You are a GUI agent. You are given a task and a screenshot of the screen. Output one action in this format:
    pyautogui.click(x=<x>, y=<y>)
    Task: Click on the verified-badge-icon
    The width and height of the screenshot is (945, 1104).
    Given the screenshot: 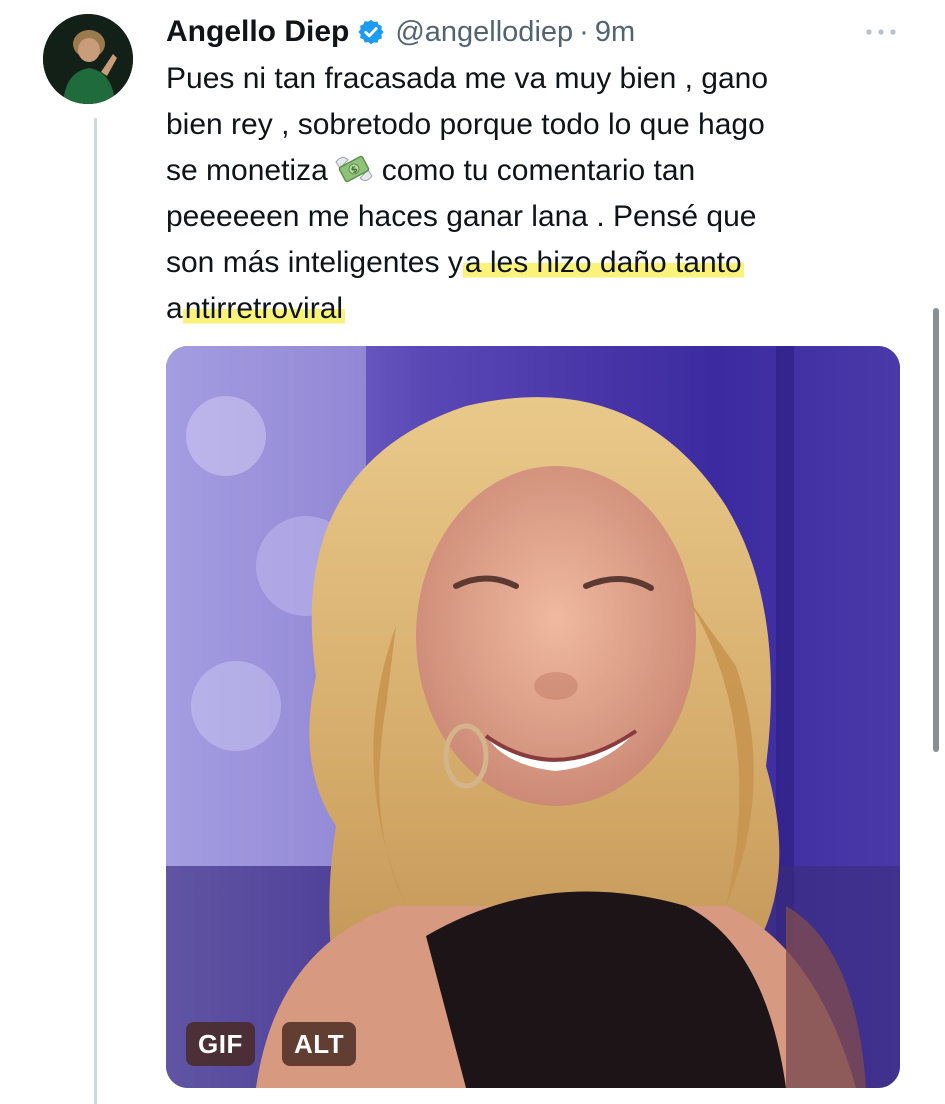 What is the action you would take?
    pyautogui.click(x=371, y=32)
    